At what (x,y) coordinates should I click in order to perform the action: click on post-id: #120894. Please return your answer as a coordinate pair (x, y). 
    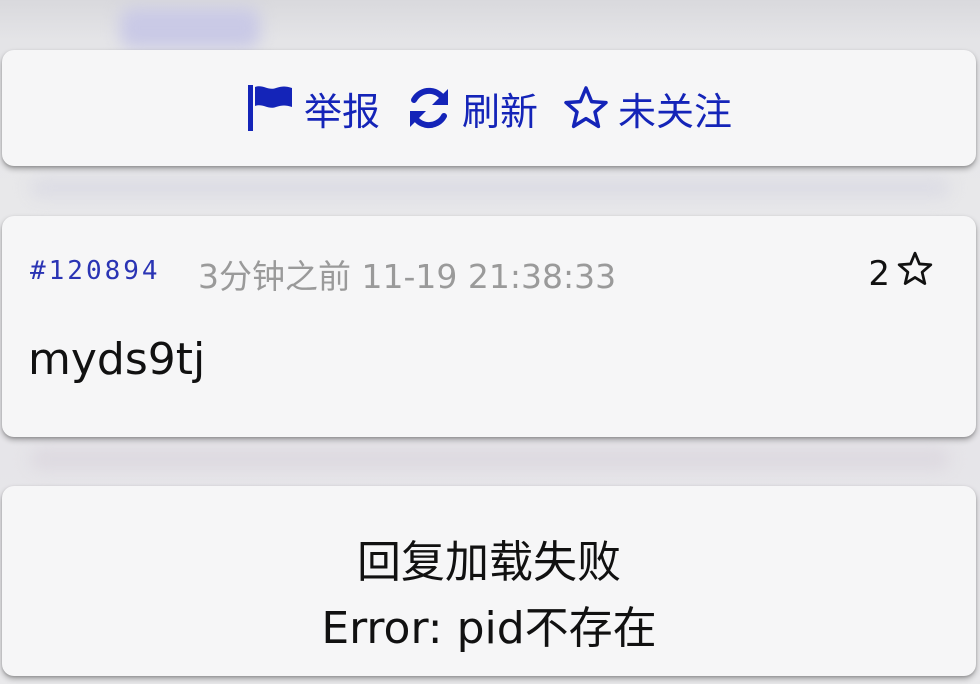
    Looking at the image, I should click on (95, 271).